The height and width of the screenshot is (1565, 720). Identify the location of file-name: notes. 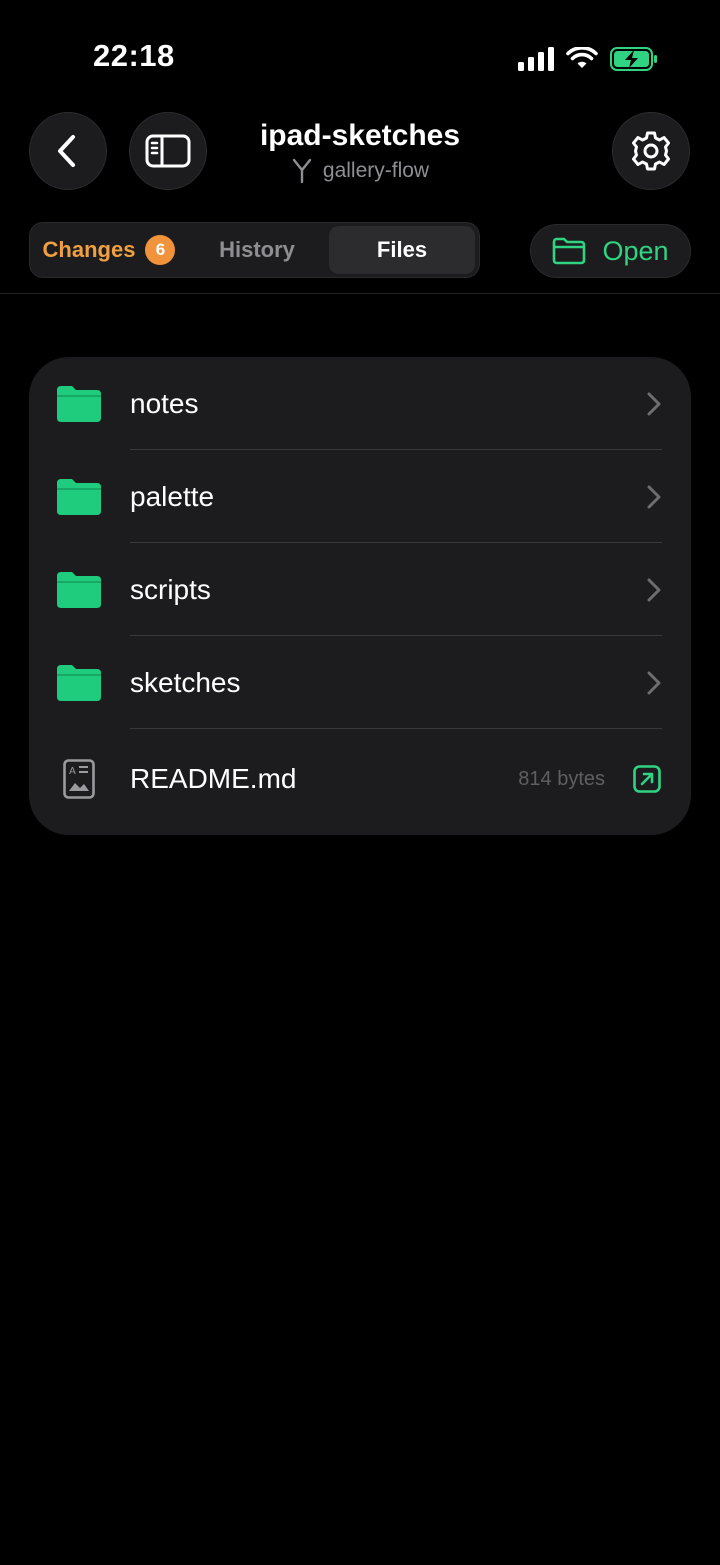
(164, 403).